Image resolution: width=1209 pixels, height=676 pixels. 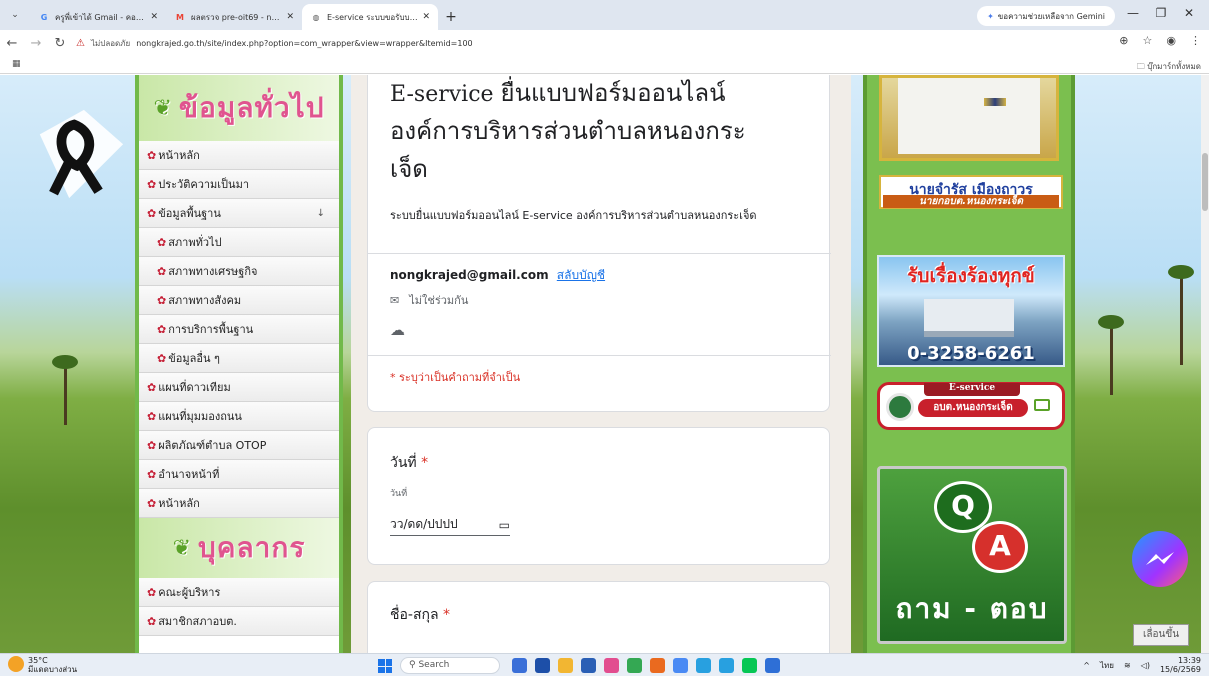 I want to click on sidebar-item: ✿ แผนที่มุมมองถนน, so click(x=239, y=416).